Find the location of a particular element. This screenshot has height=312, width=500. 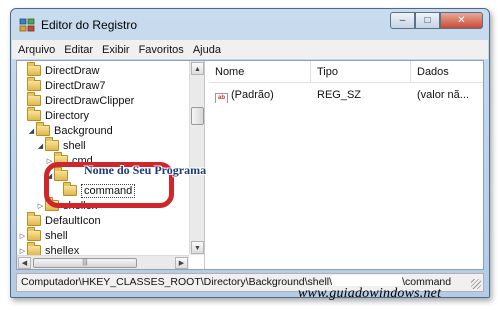

window-title: Editor do Registro is located at coordinates (89, 25).